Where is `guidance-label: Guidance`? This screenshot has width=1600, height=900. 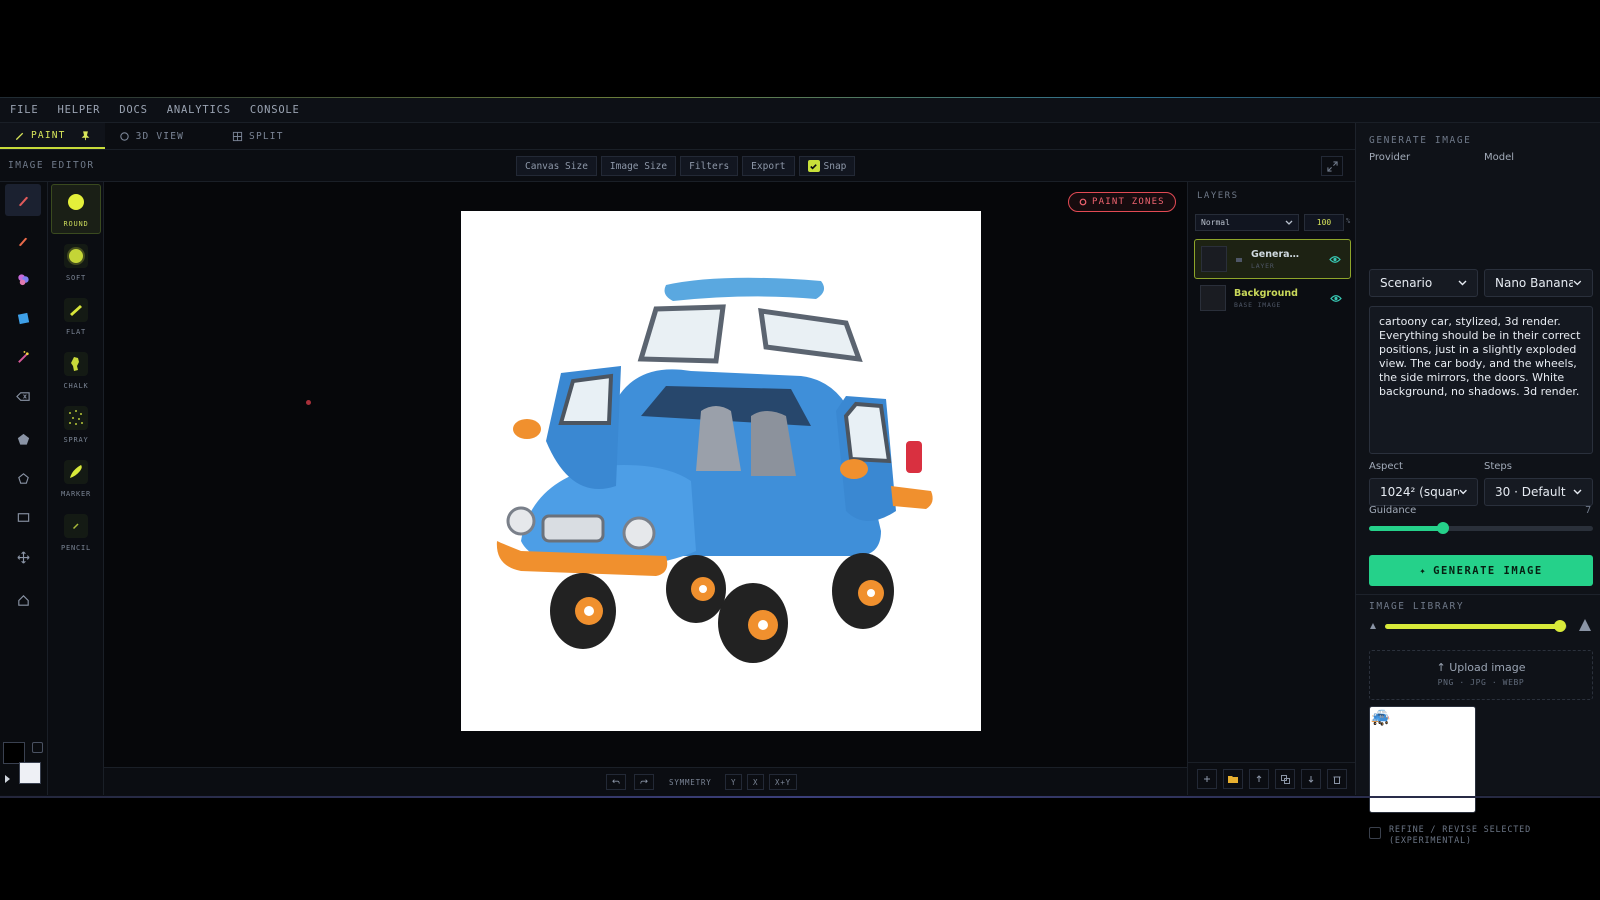 guidance-label: Guidance is located at coordinates (1393, 510).